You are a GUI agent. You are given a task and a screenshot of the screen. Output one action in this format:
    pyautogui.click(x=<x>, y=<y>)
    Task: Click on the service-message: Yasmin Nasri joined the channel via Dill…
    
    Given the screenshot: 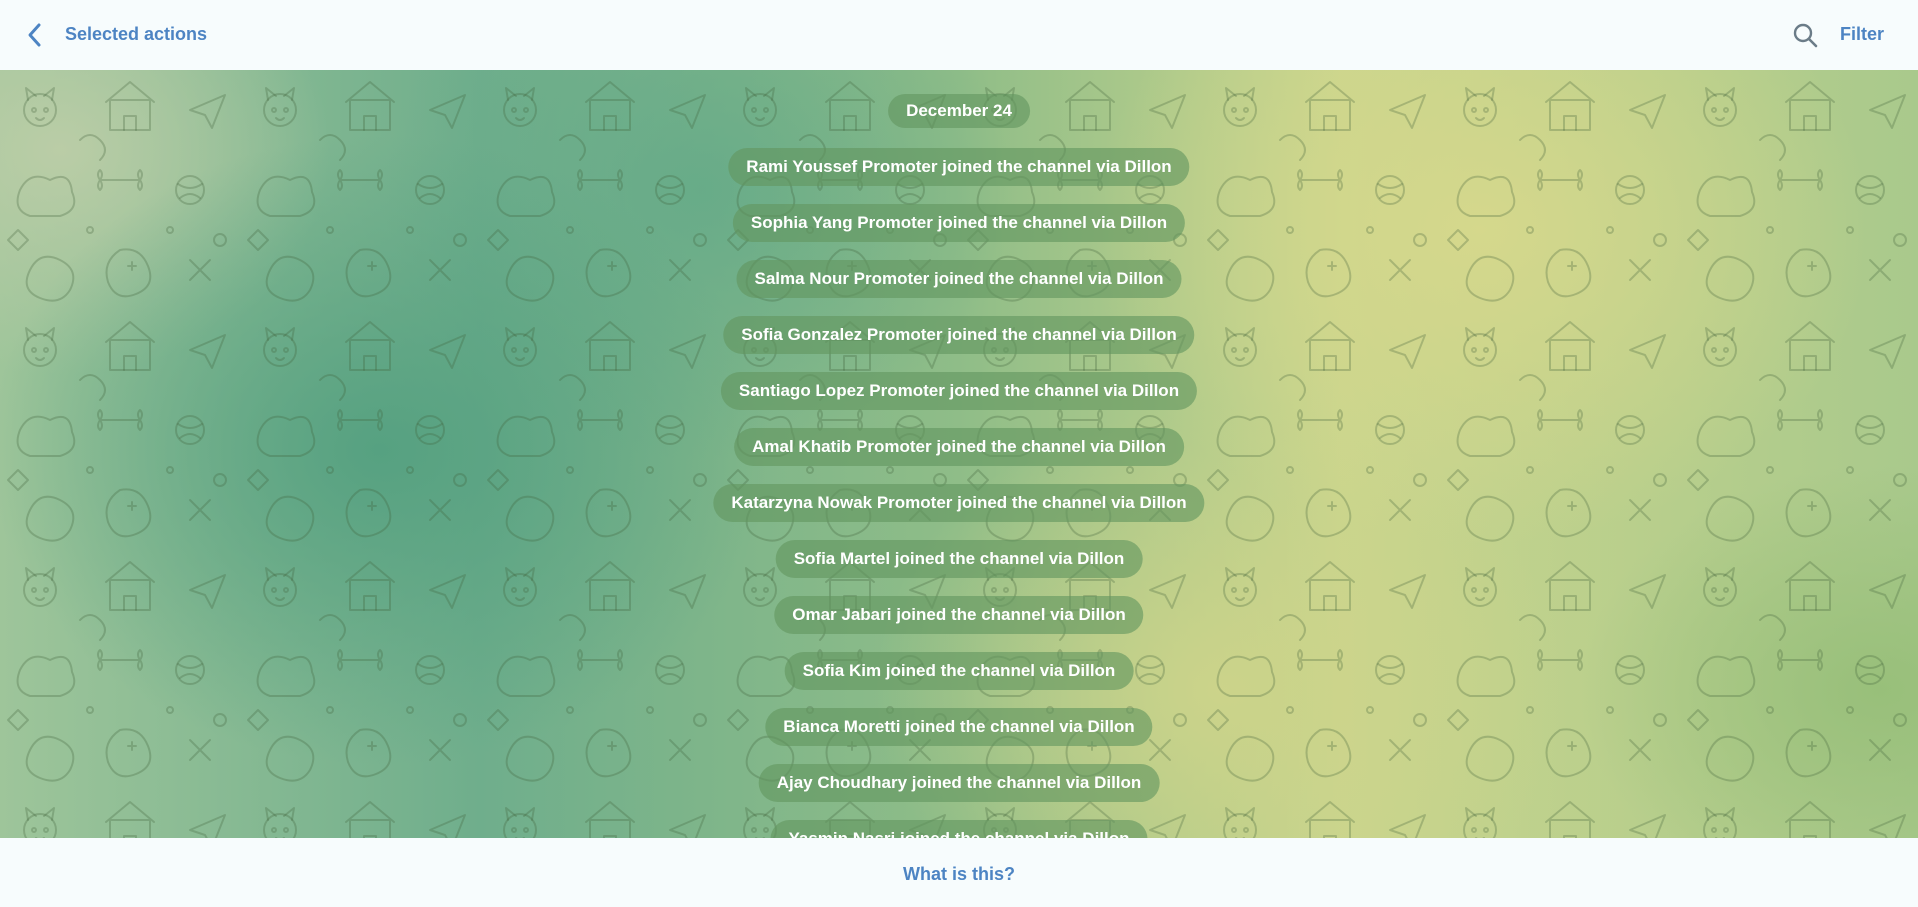 What is the action you would take?
    pyautogui.click(x=959, y=829)
    